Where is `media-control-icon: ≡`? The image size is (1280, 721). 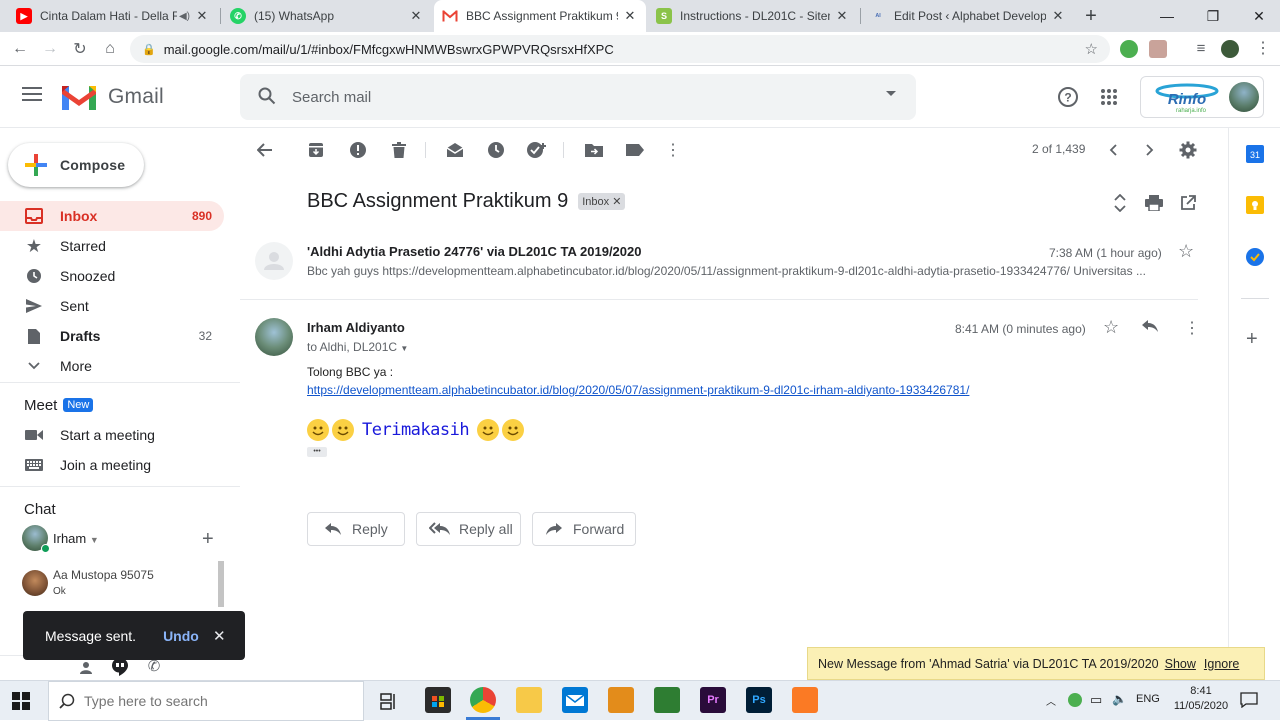
media-control-icon: ≡ is located at coordinates (1201, 49).